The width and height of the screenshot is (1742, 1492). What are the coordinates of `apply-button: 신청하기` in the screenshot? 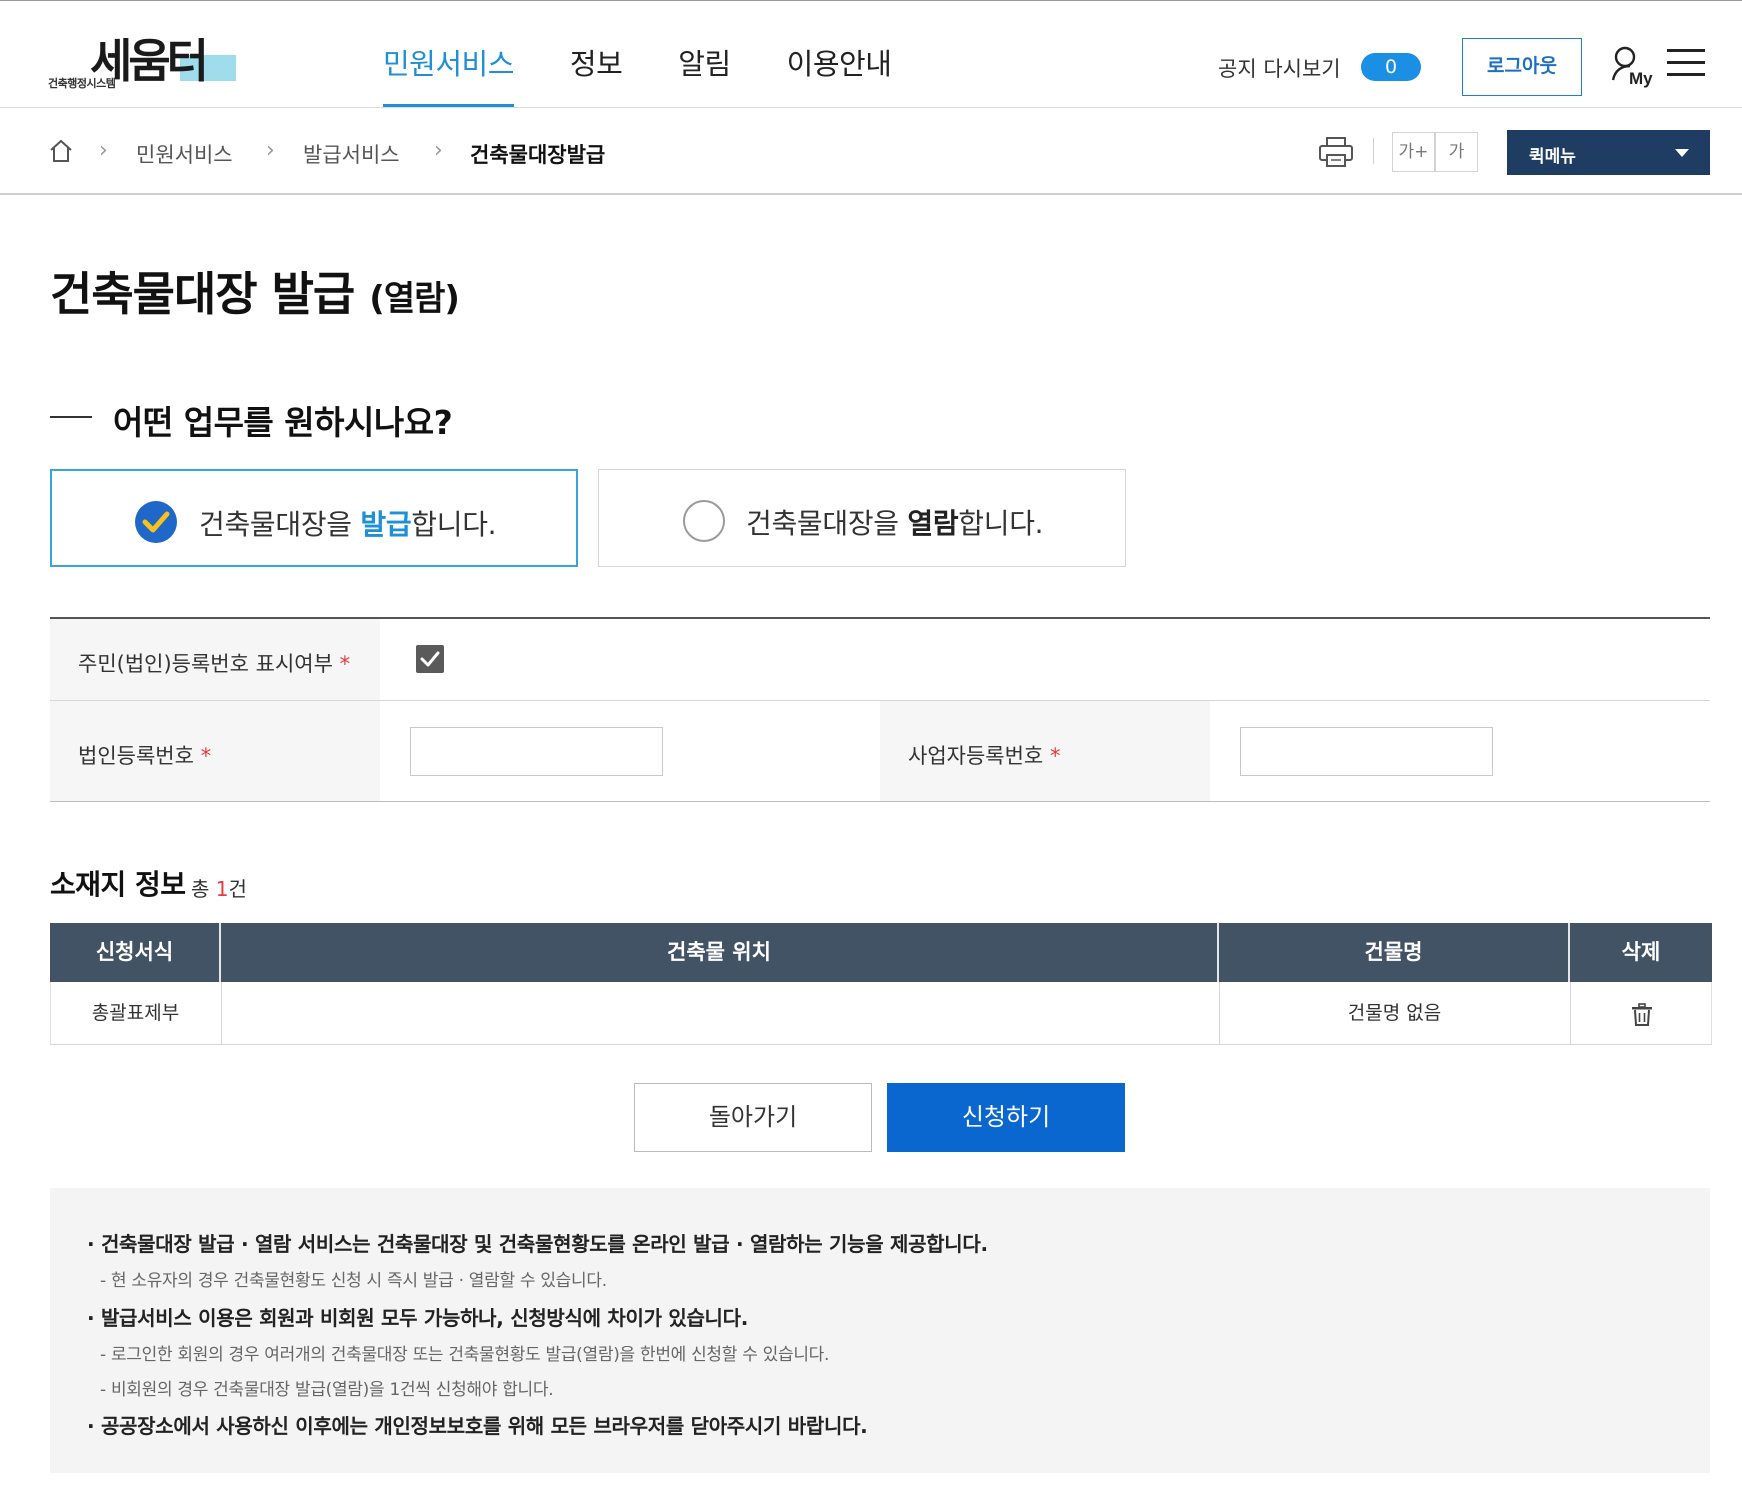 It's located at (1006, 1117).